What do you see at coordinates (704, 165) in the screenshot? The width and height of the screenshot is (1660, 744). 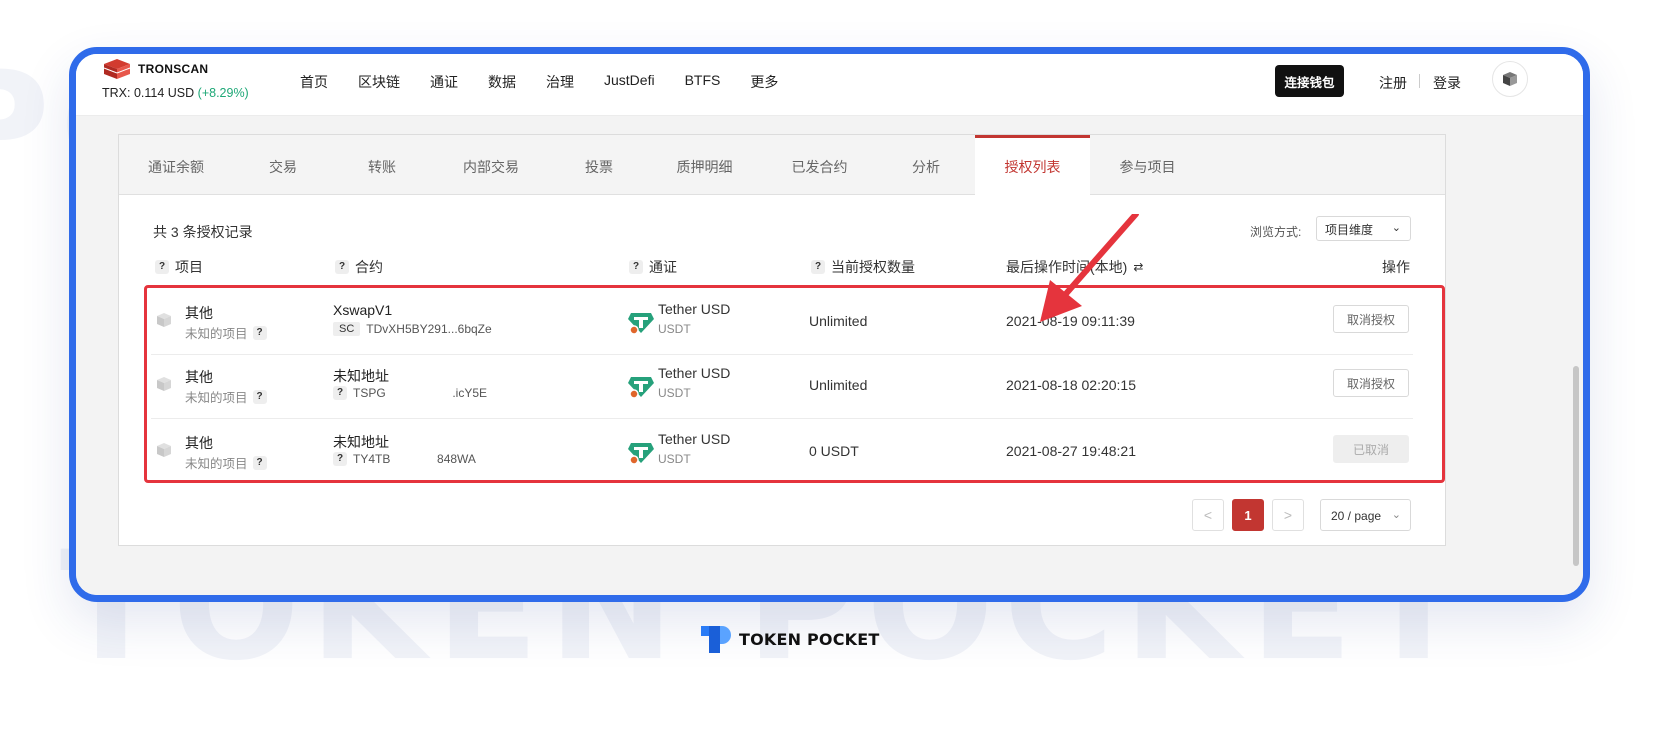 I see `tab-staking: 质押明细` at bounding box center [704, 165].